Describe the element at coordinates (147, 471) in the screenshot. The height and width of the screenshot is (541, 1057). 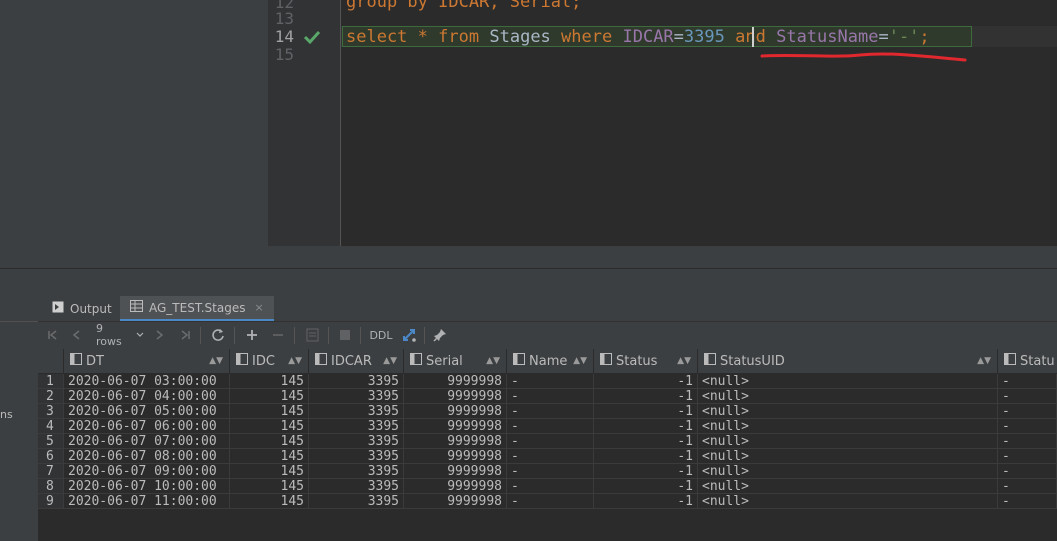
I see `cell-dt: 2020-06-07 09:00:00` at that location.